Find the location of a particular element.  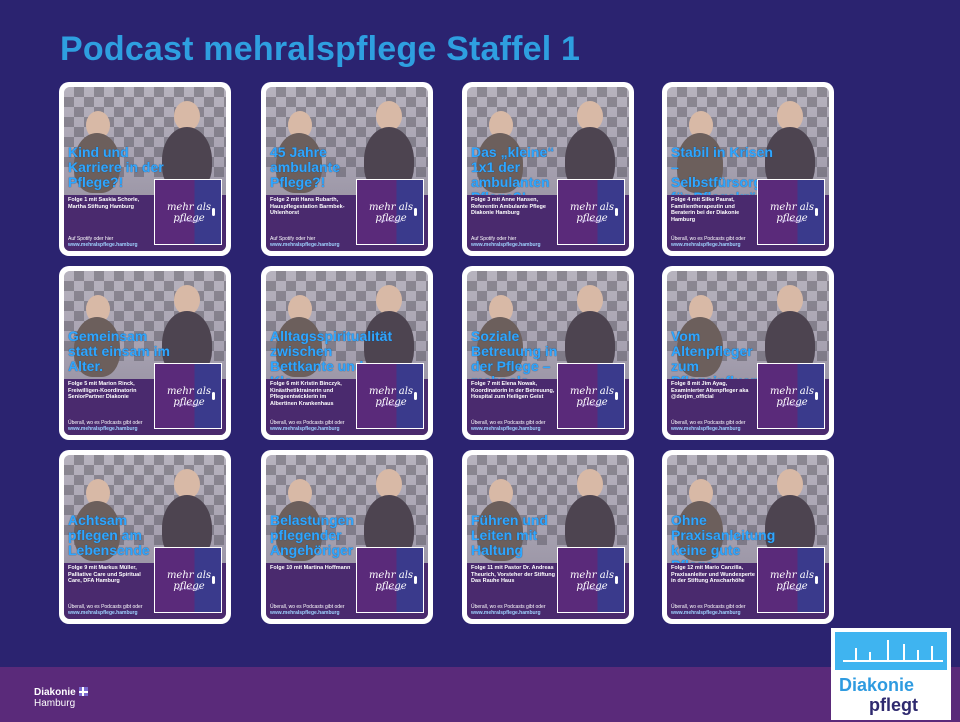

footer-brand: Diakonie is located at coordinates (55, 692).